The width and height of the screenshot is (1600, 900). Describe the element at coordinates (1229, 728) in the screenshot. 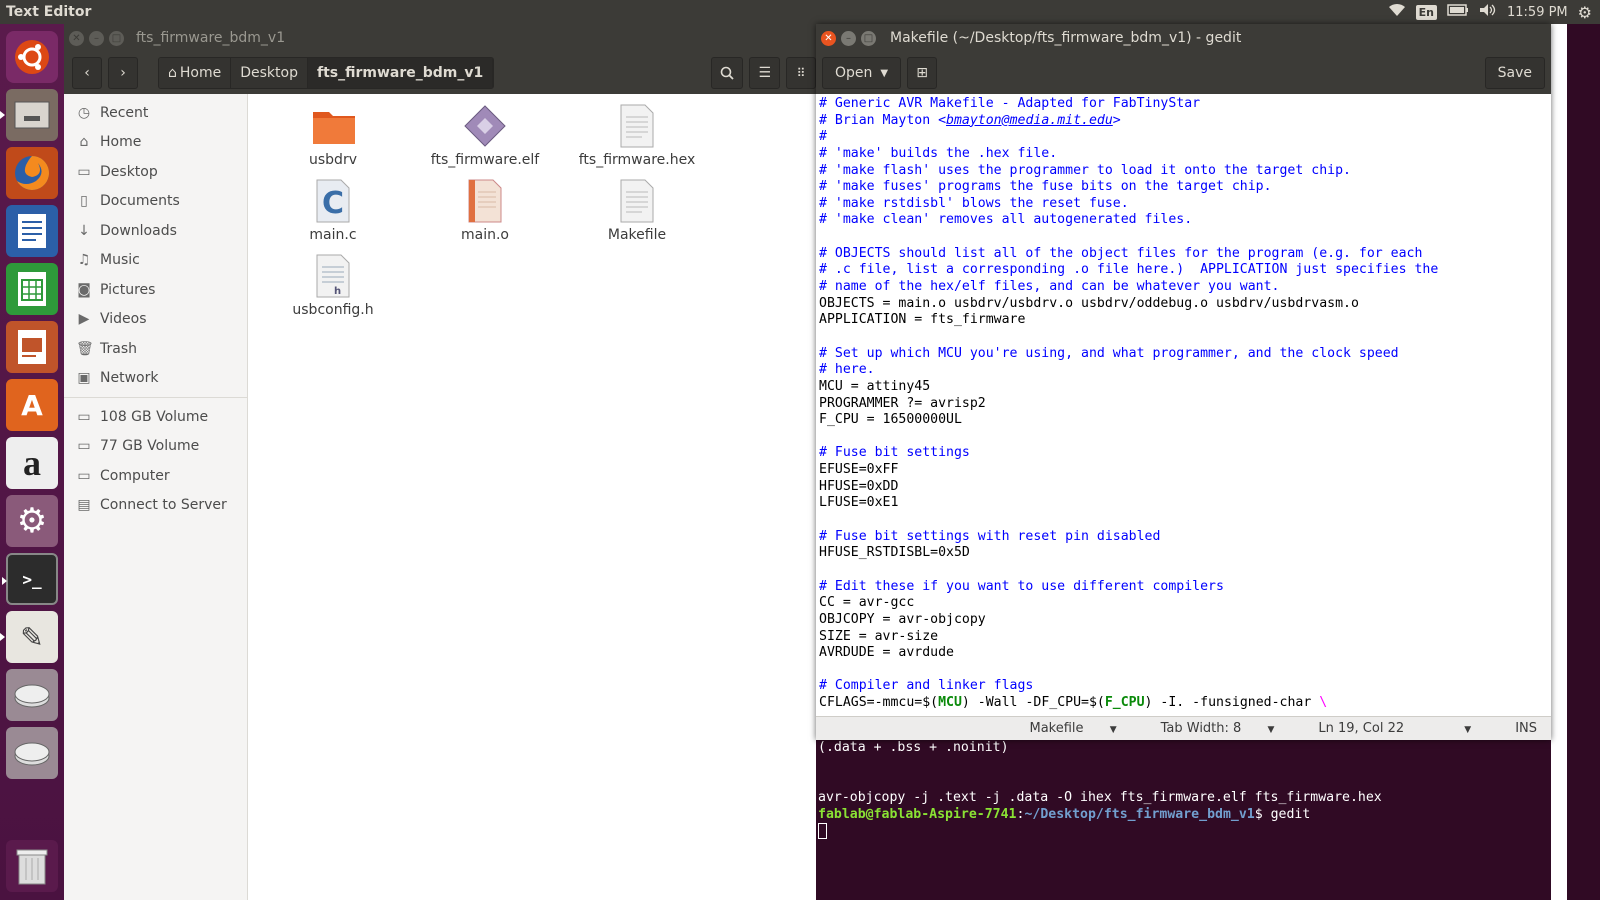

I see `tab-width-selector: Tab Width: 8 ▼` at that location.